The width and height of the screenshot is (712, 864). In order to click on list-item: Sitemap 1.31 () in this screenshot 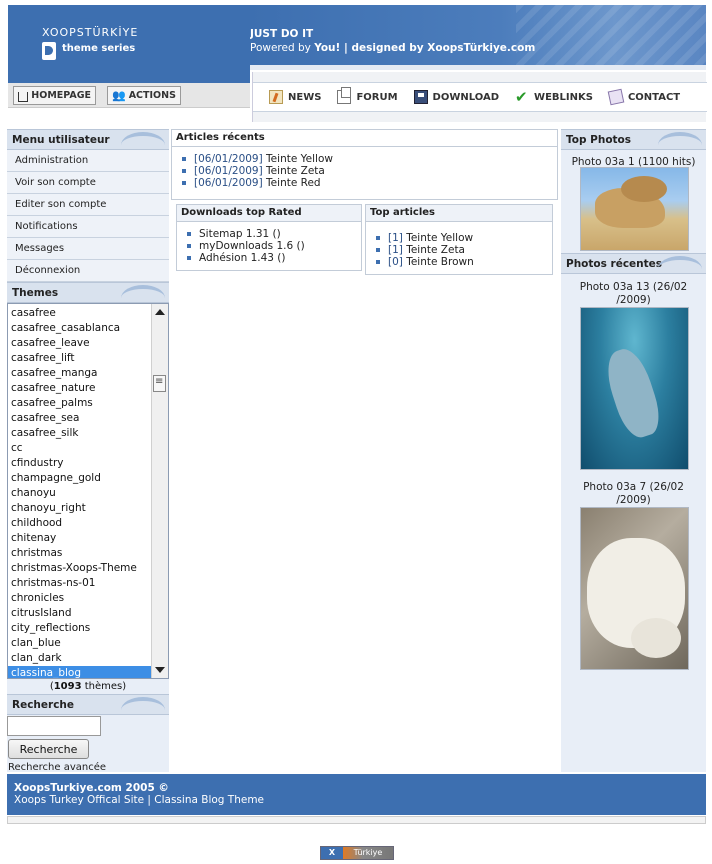, I will do `click(274, 234)`.